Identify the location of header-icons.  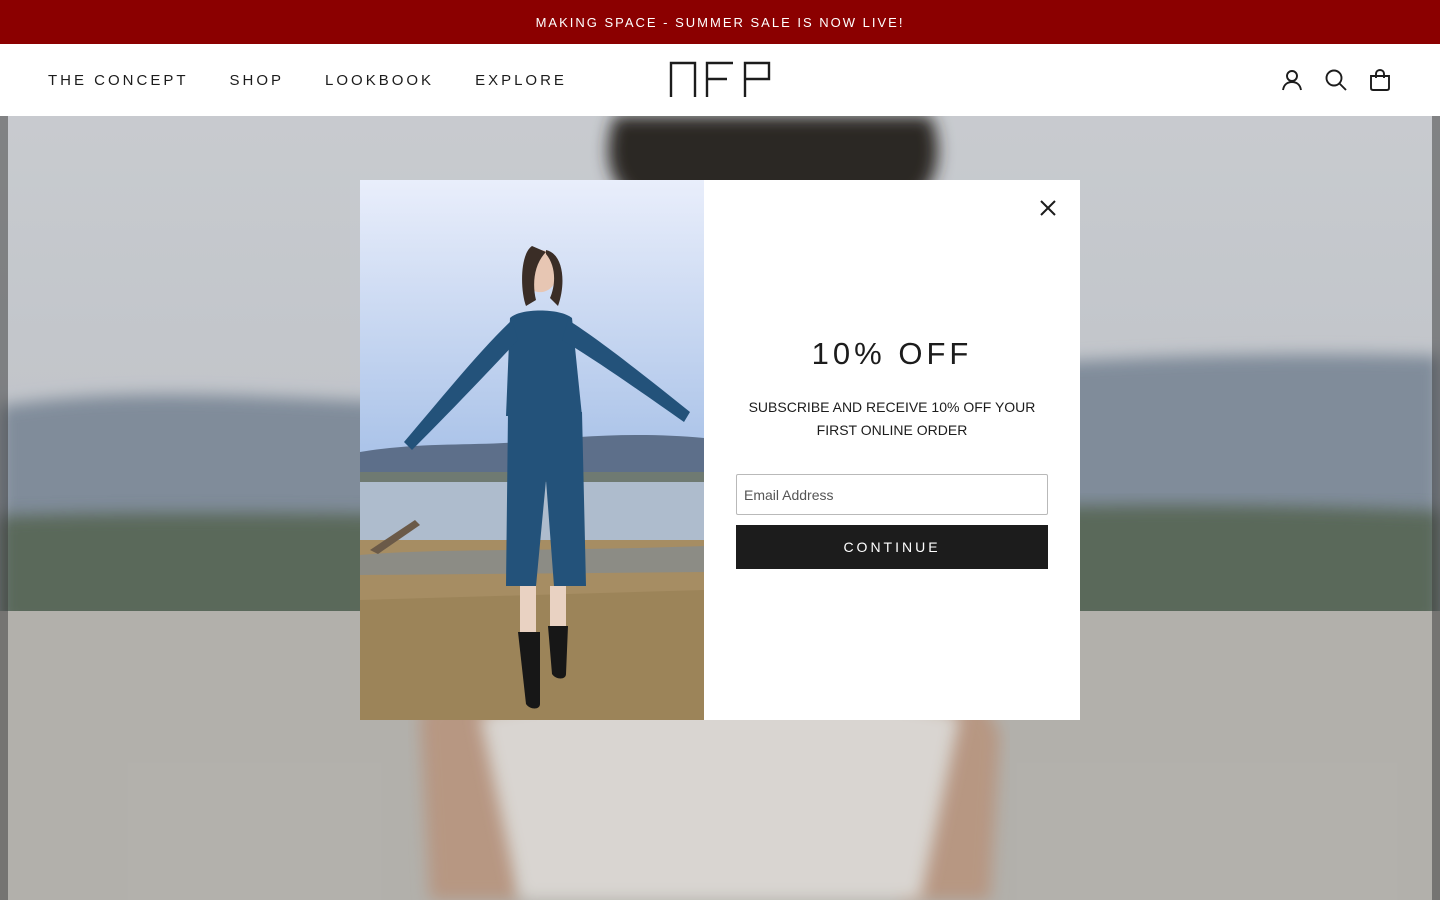
(1336, 80).